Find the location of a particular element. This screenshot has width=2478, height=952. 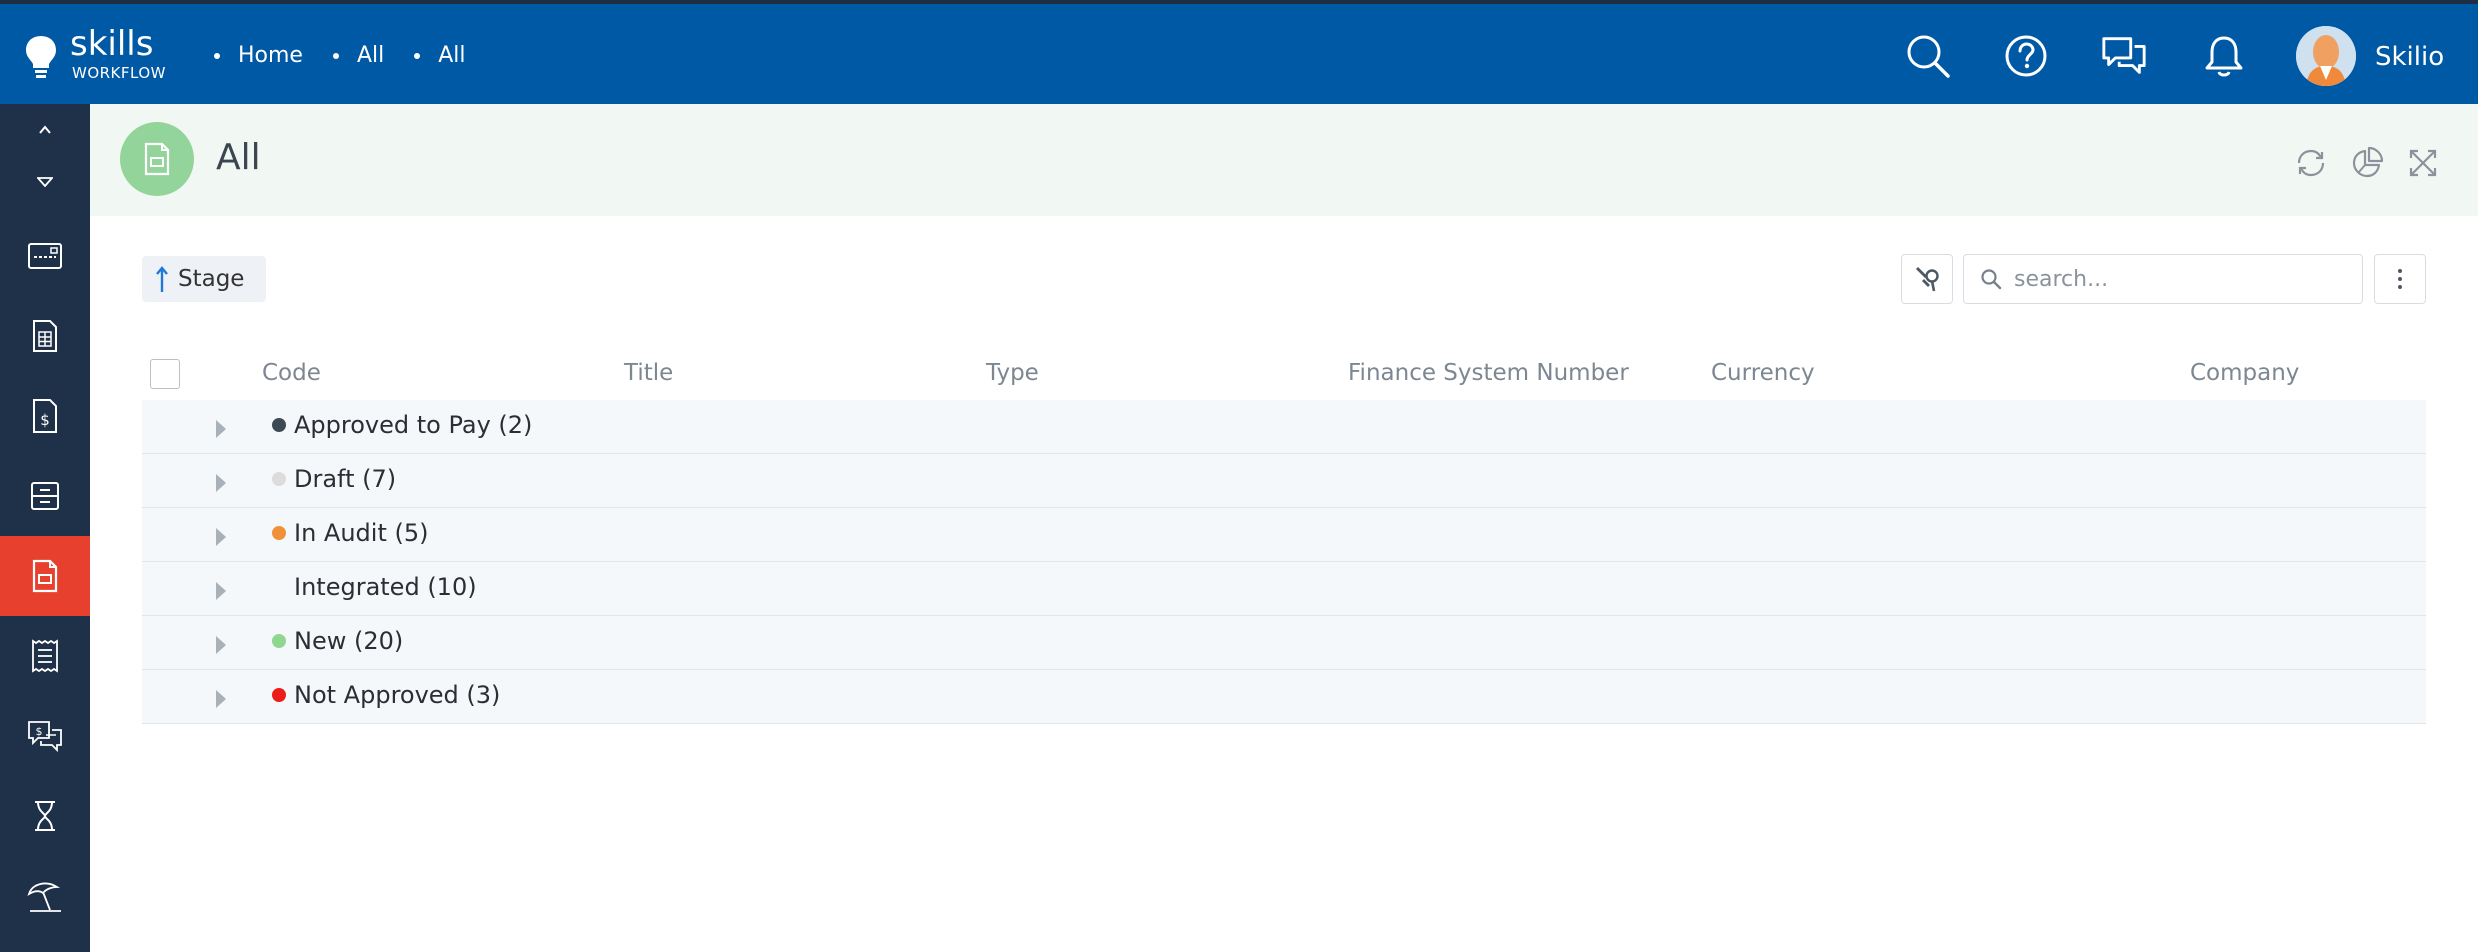

refresh-icon is located at coordinates (2311, 163).